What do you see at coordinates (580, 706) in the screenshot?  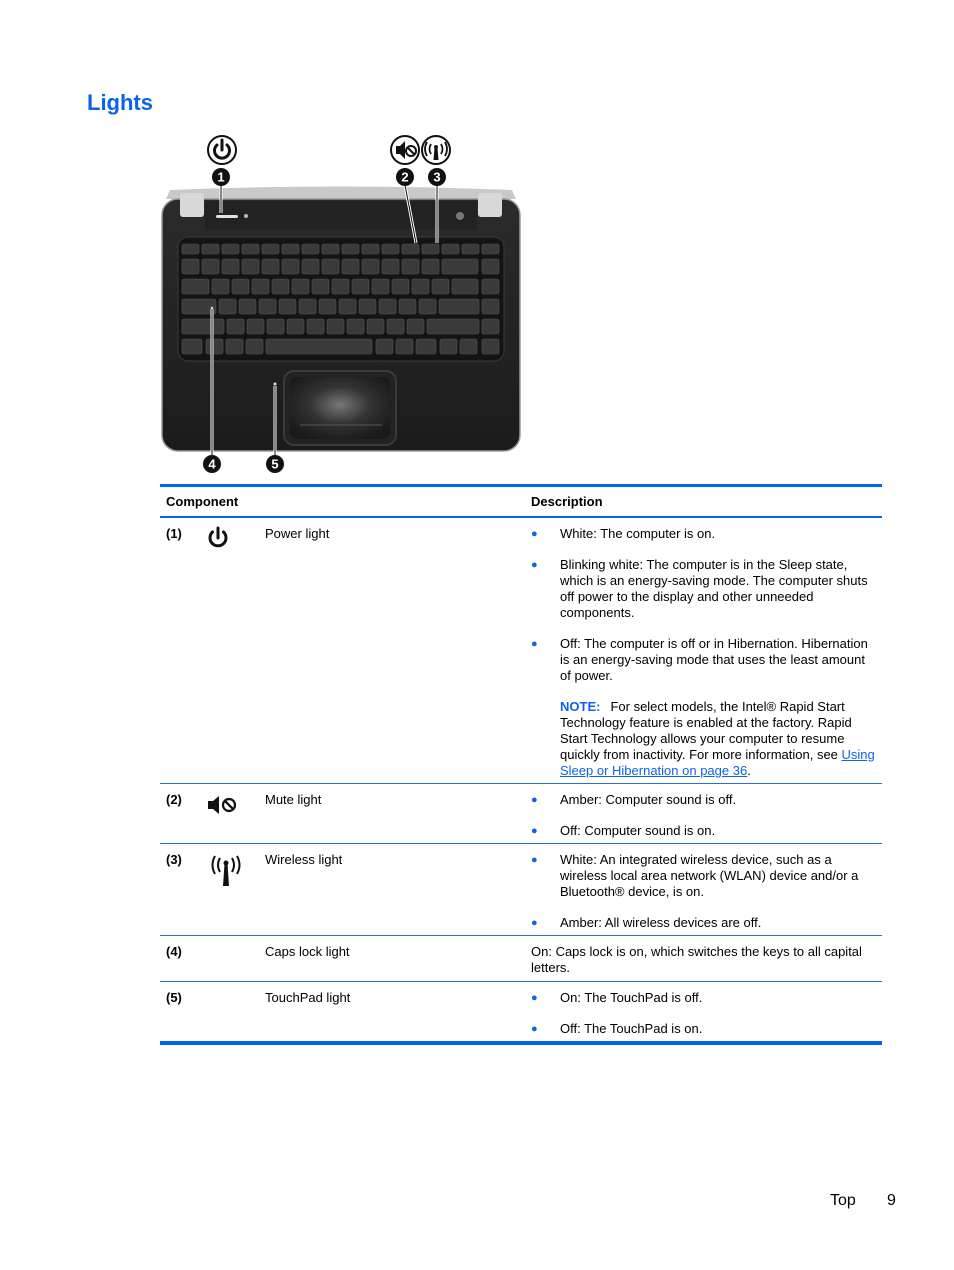 I see `note-label: NOTE:` at bounding box center [580, 706].